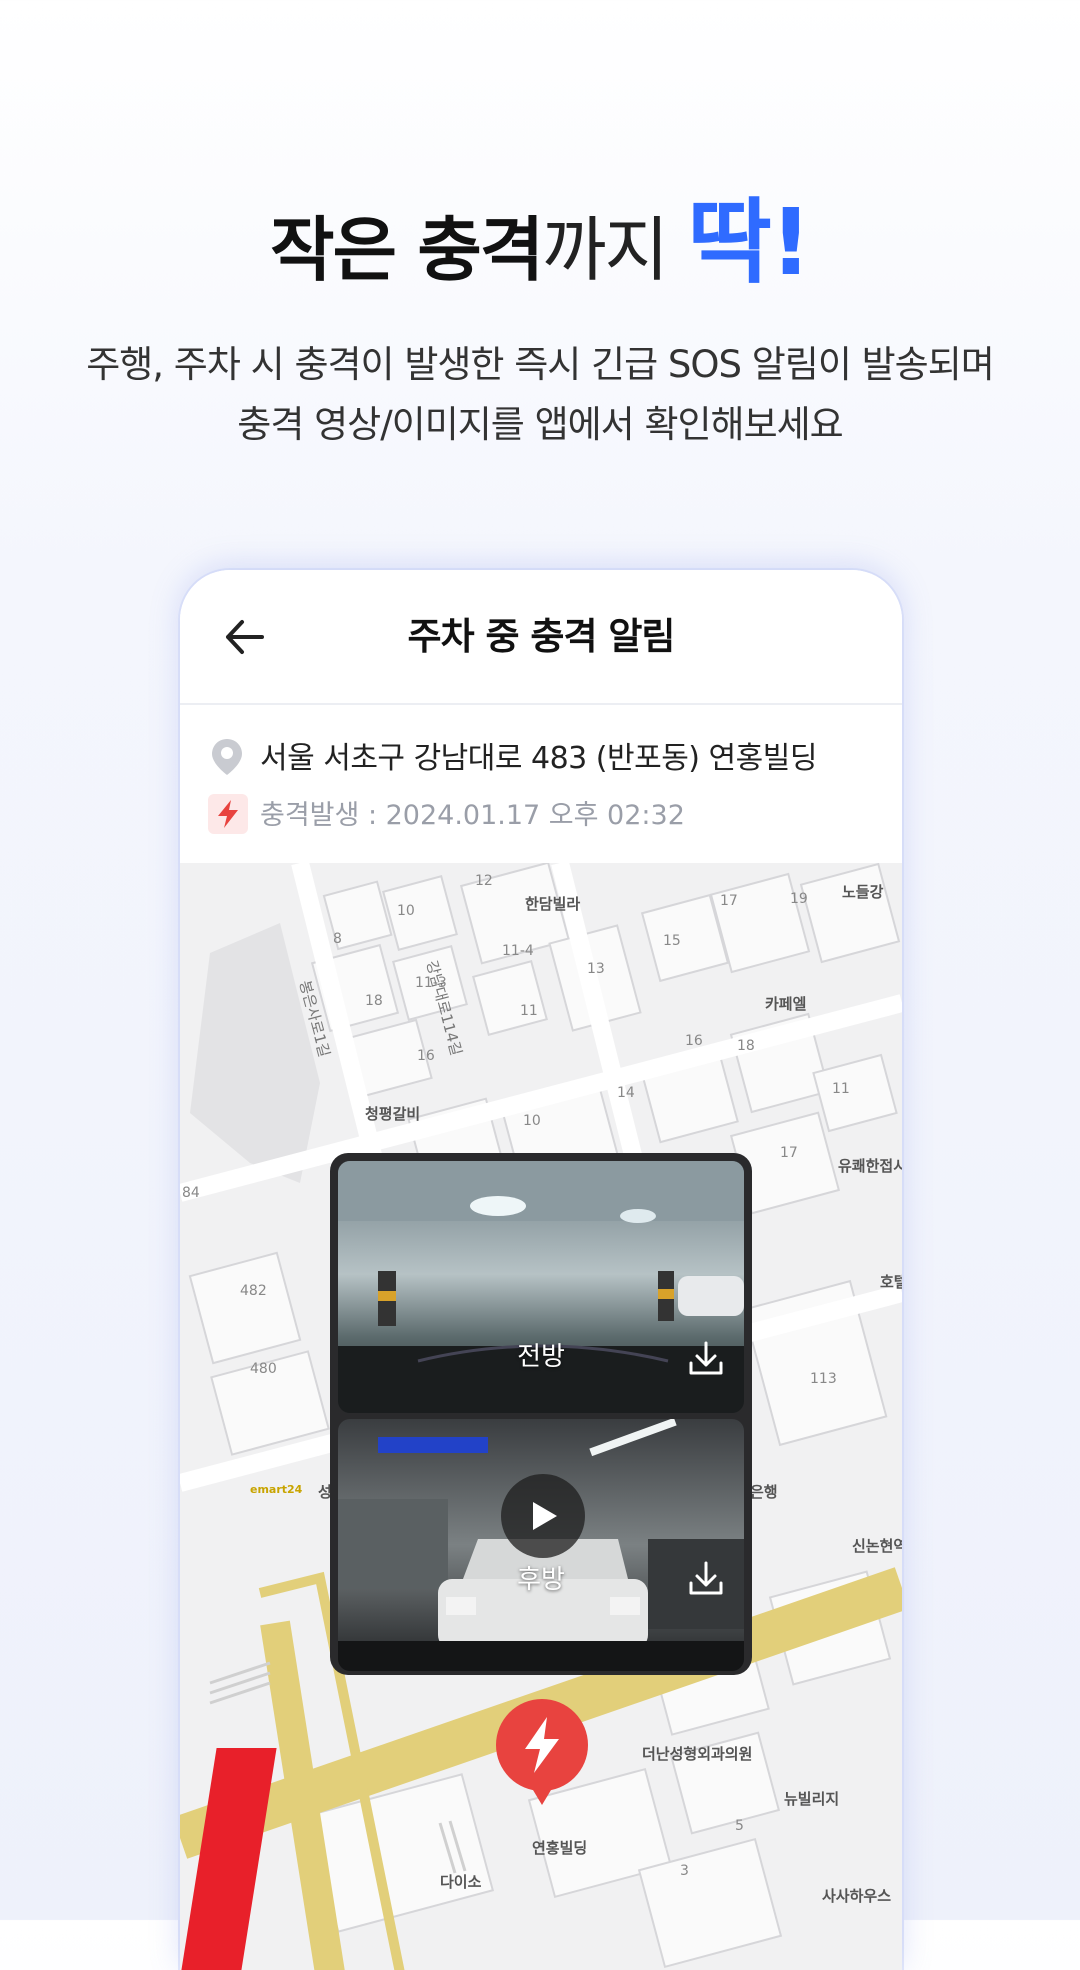  Describe the element at coordinates (407, 250) in the screenshot. I see `headline-part-1: 작은 충격` at that location.